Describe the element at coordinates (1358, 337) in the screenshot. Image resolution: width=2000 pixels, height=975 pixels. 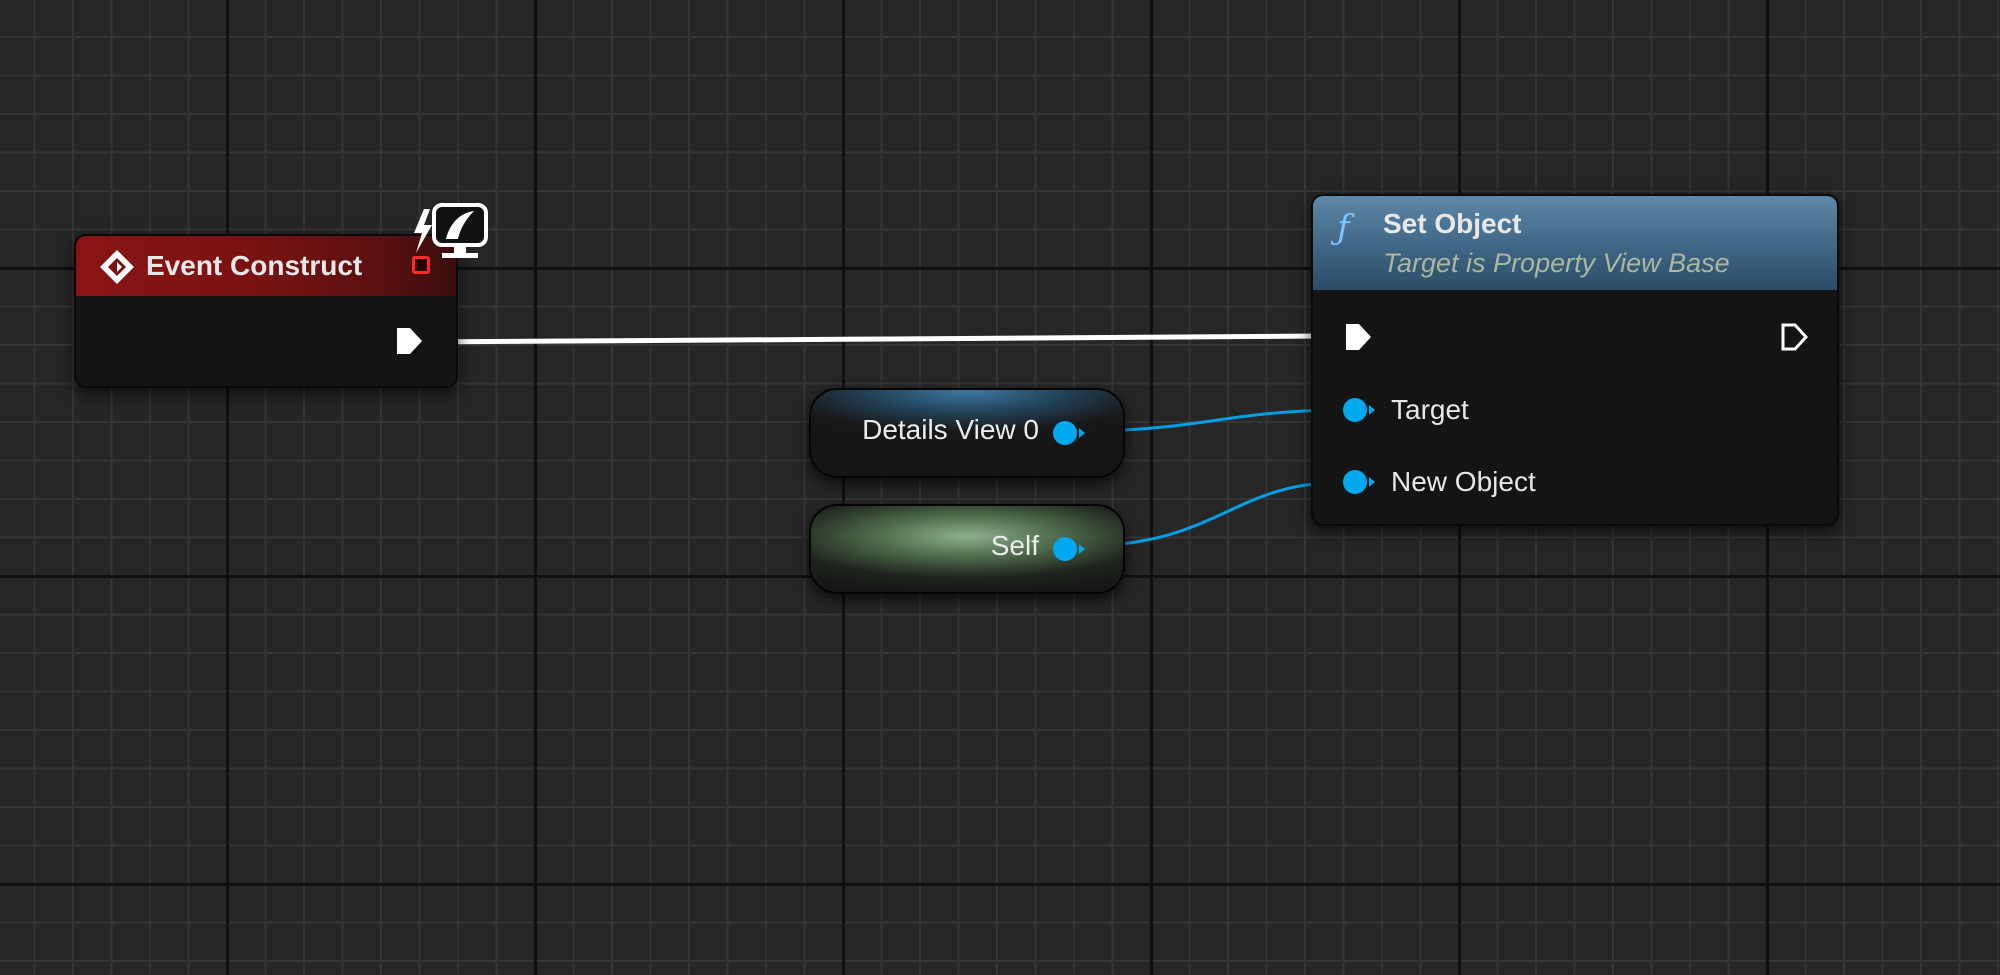
I see `set-object-exec-in-pin` at that location.